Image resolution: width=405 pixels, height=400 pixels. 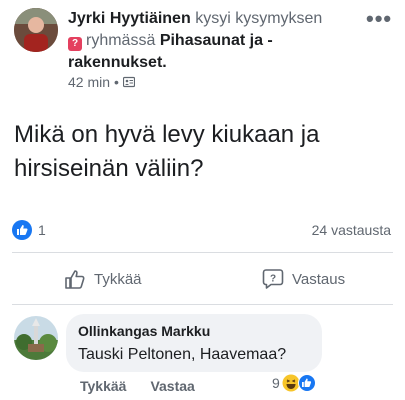 I want to click on comment-reply-button: Vastaa, so click(x=172, y=386).